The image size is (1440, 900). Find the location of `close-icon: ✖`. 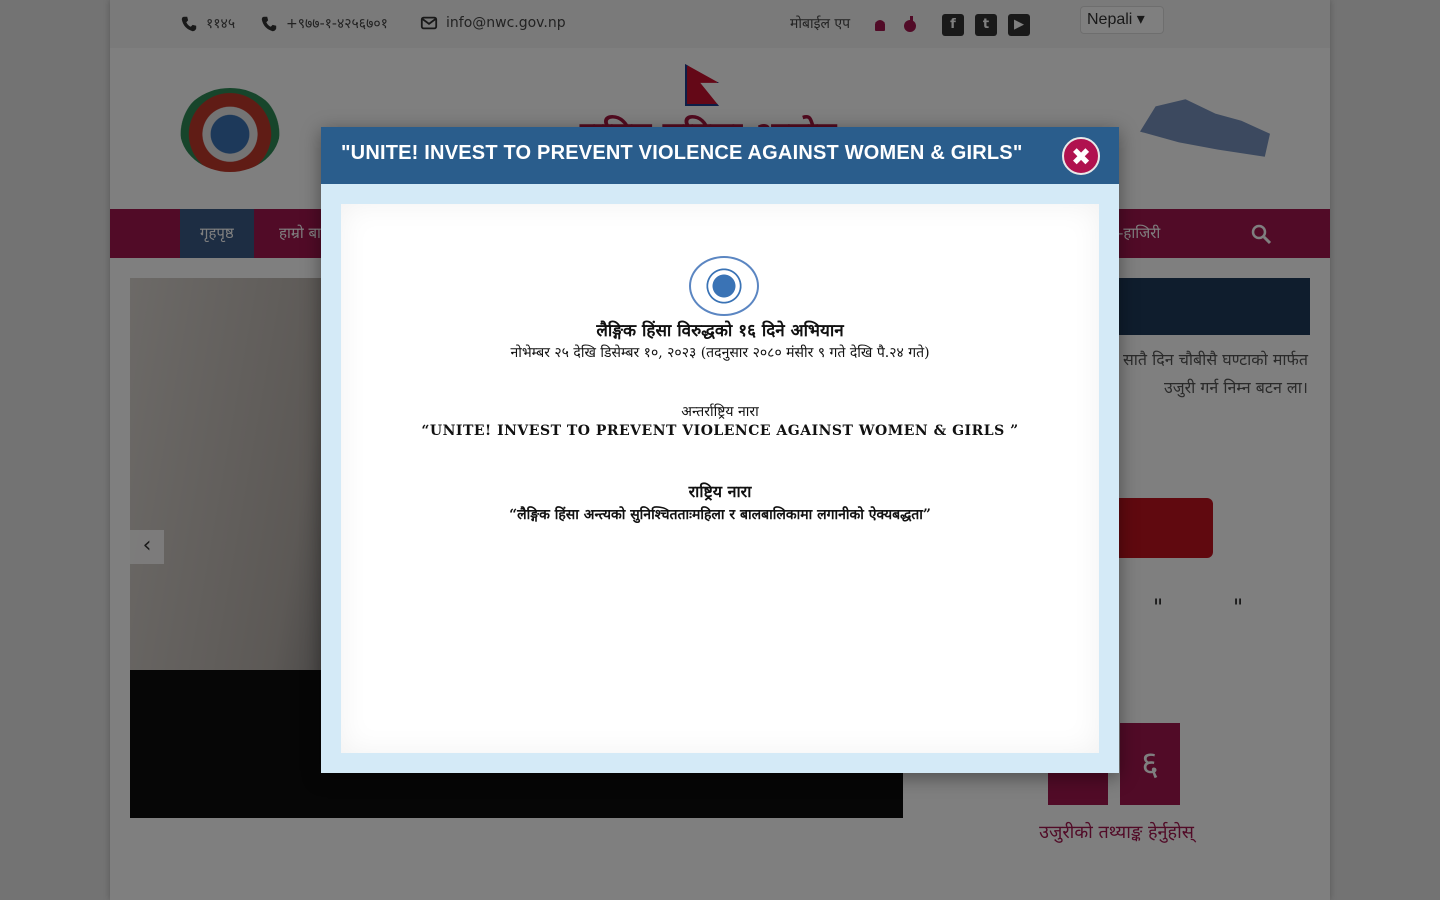

close-icon: ✖ is located at coordinates (1081, 156).